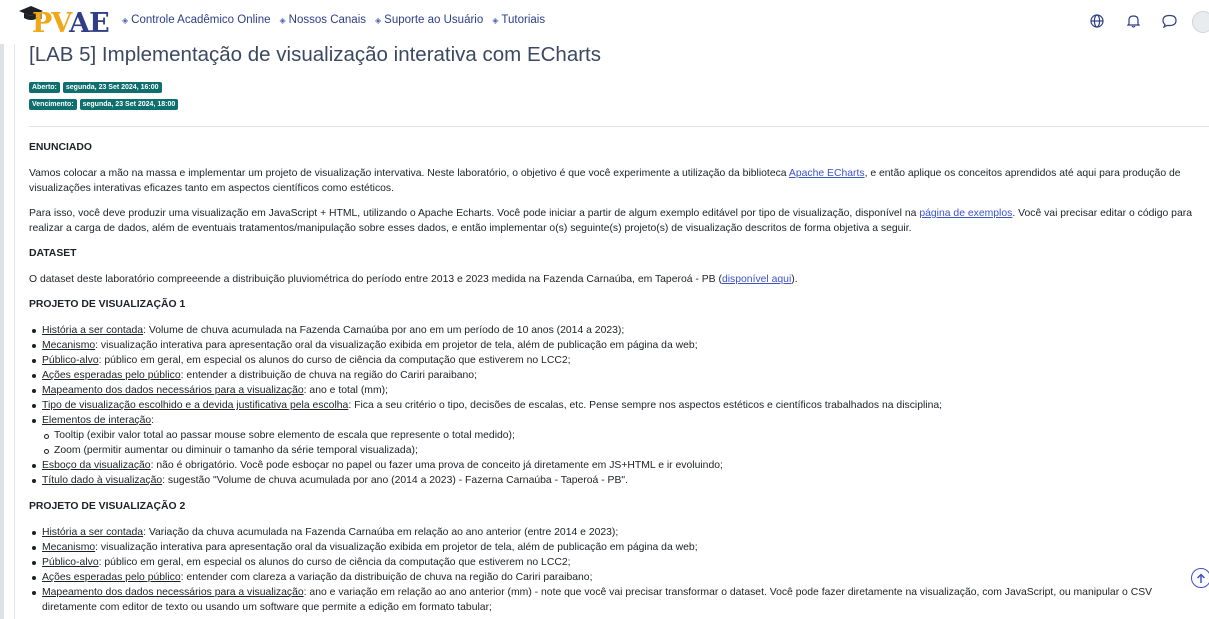 Image resolution: width=1209 pixels, height=619 pixels. I want to click on nav-link-suporte: ◈ Suporte ao Usuário, so click(429, 20).